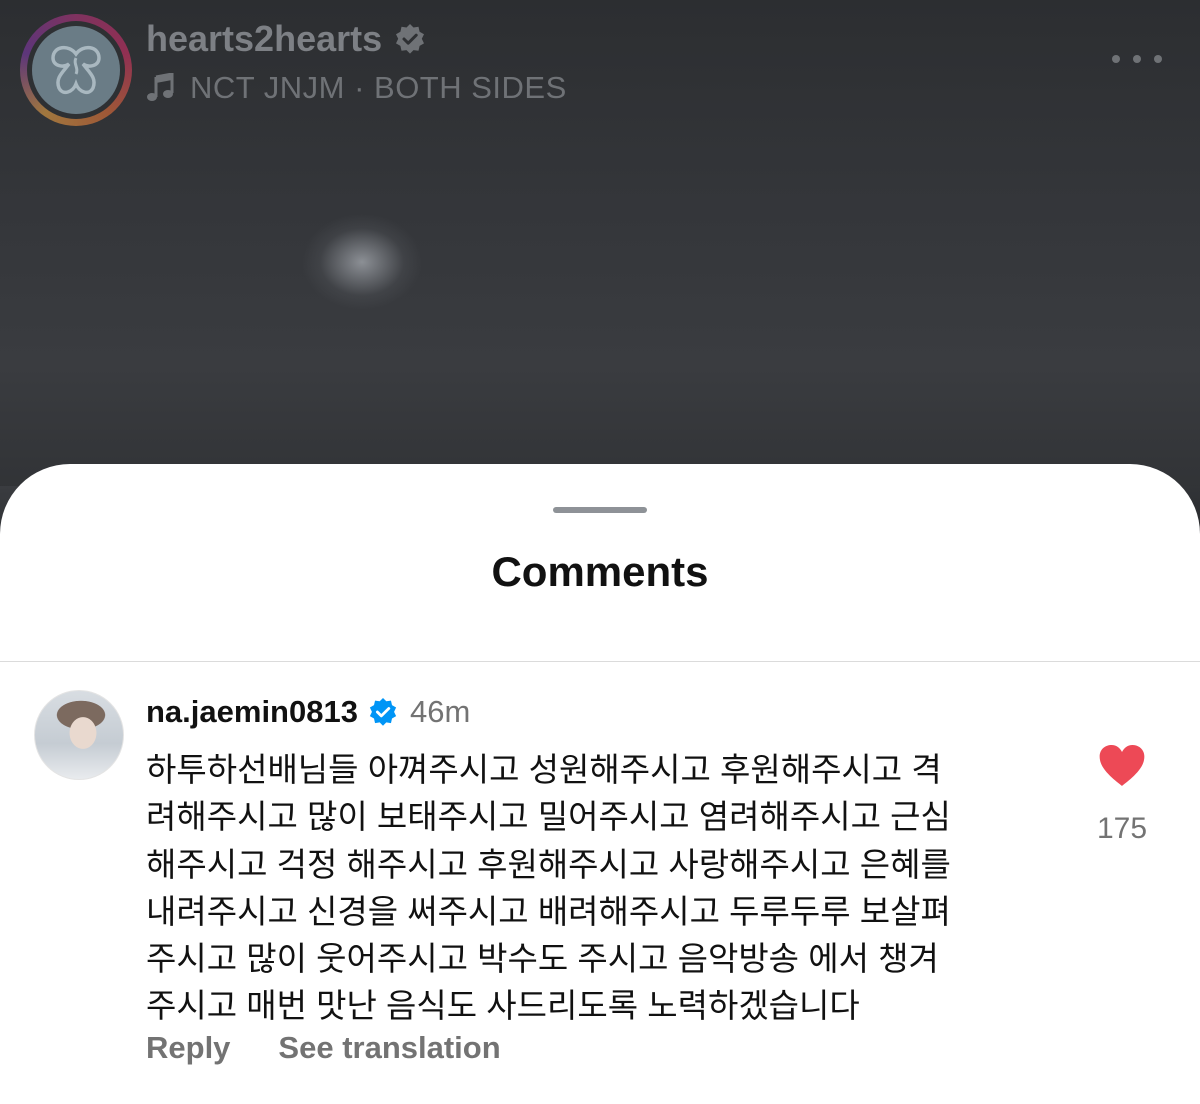  What do you see at coordinates (188, 1048) in the screenshot?
I see `reply-button: Reply` at bounding box center [188, 1048].